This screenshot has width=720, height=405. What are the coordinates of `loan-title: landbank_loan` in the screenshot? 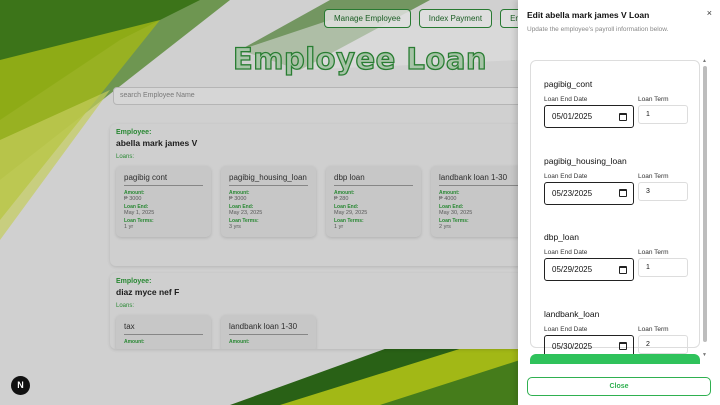 It's located at (572, 313).